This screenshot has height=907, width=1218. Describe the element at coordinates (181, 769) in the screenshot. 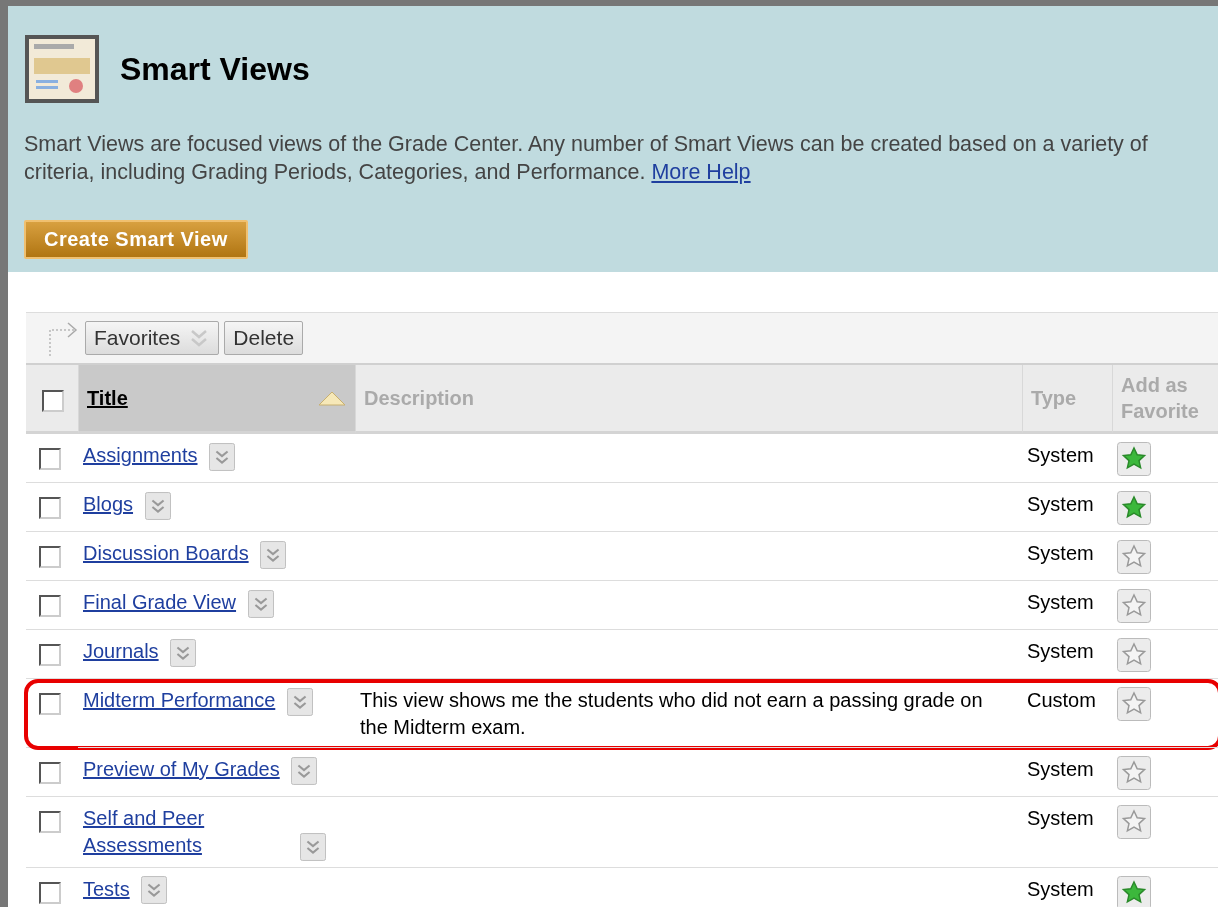

I see `view-link: Preview of My Grades` at that location.